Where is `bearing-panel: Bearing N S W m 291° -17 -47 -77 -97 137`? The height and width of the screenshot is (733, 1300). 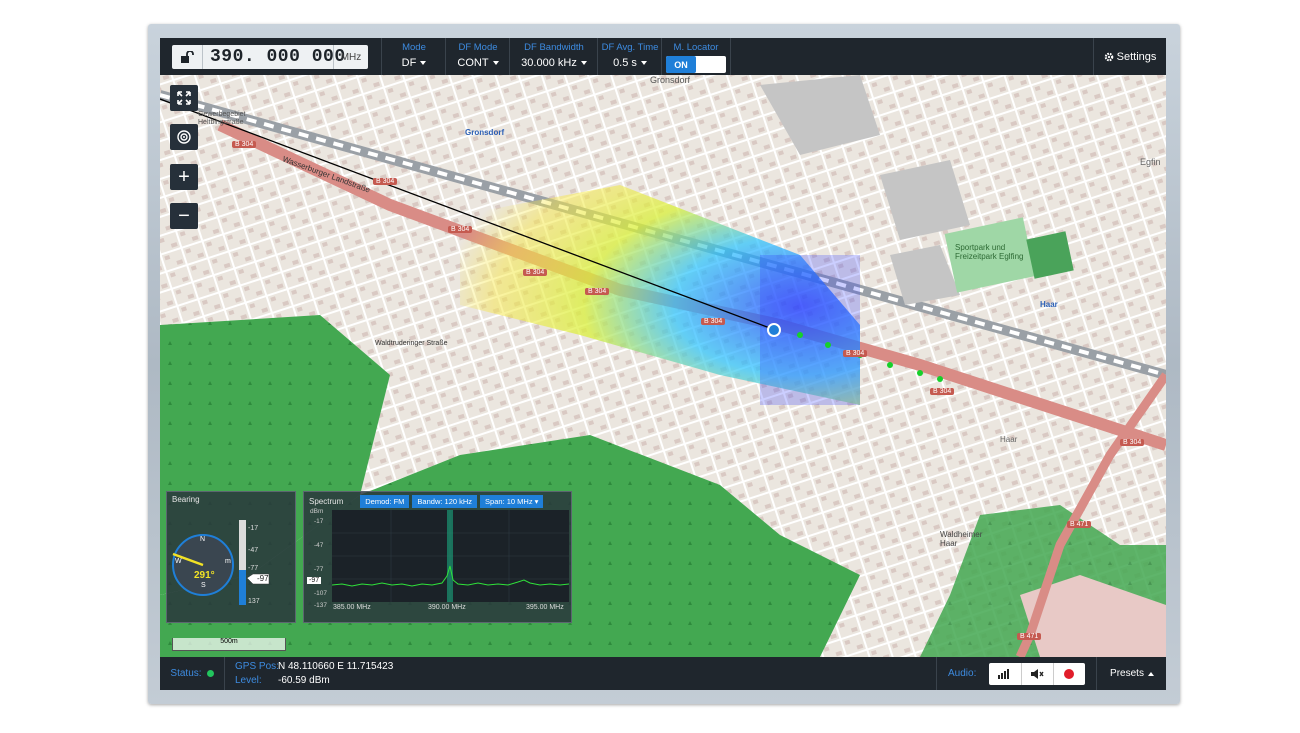
bearing-panel: Bearing N S W m 291° -17 -47 -77 -97 137 is located at coordinates (231, 557).